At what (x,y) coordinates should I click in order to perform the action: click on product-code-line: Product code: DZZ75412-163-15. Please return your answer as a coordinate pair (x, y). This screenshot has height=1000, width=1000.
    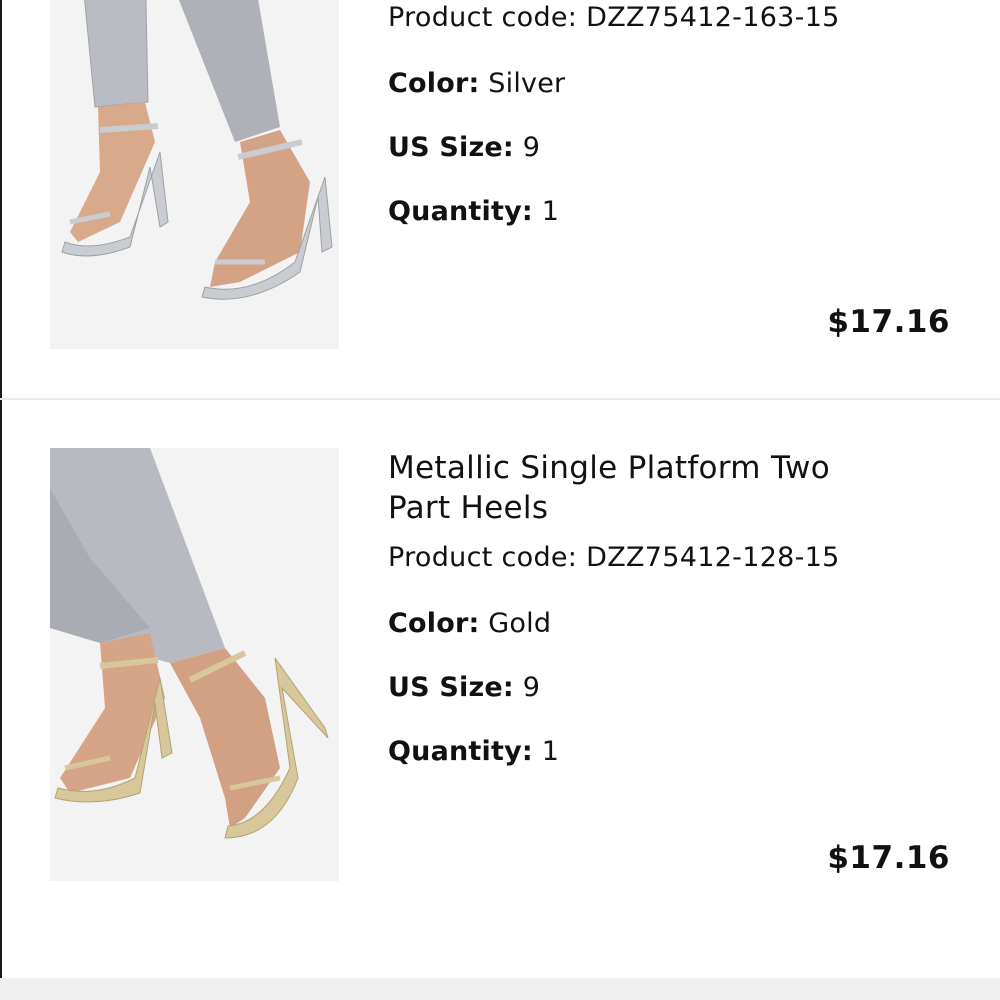
    Looking at the image, I should click on (623, 18).